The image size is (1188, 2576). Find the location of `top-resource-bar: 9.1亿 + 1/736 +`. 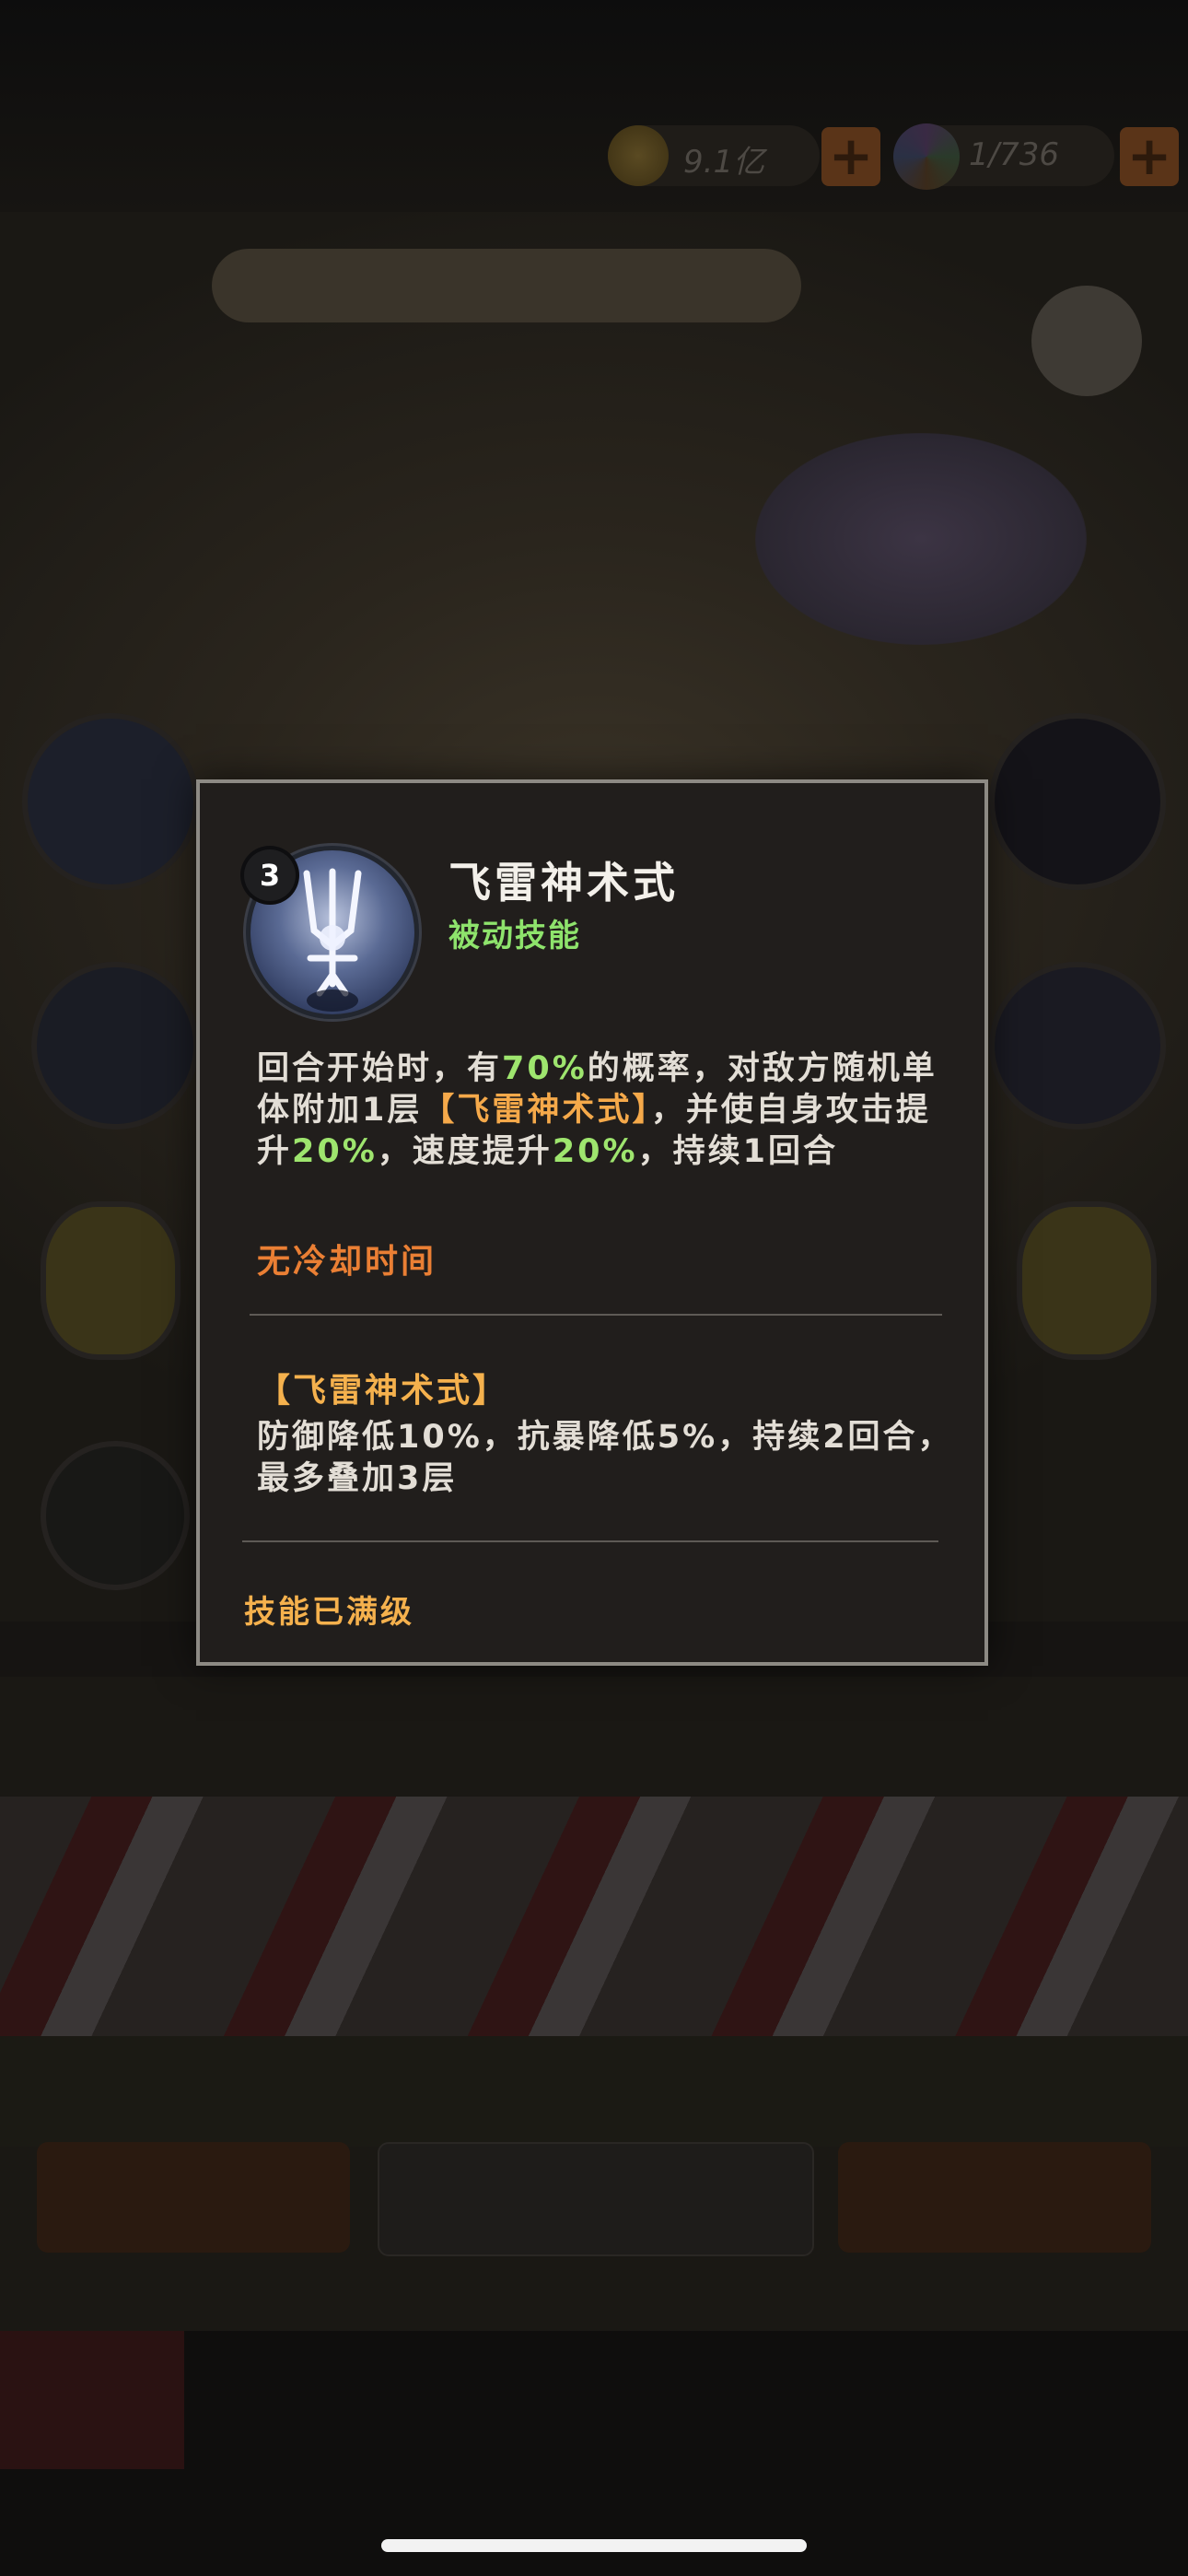

top-resource-bar: 9.1亿 + 1/736 + is located at coordinates (594, 106).